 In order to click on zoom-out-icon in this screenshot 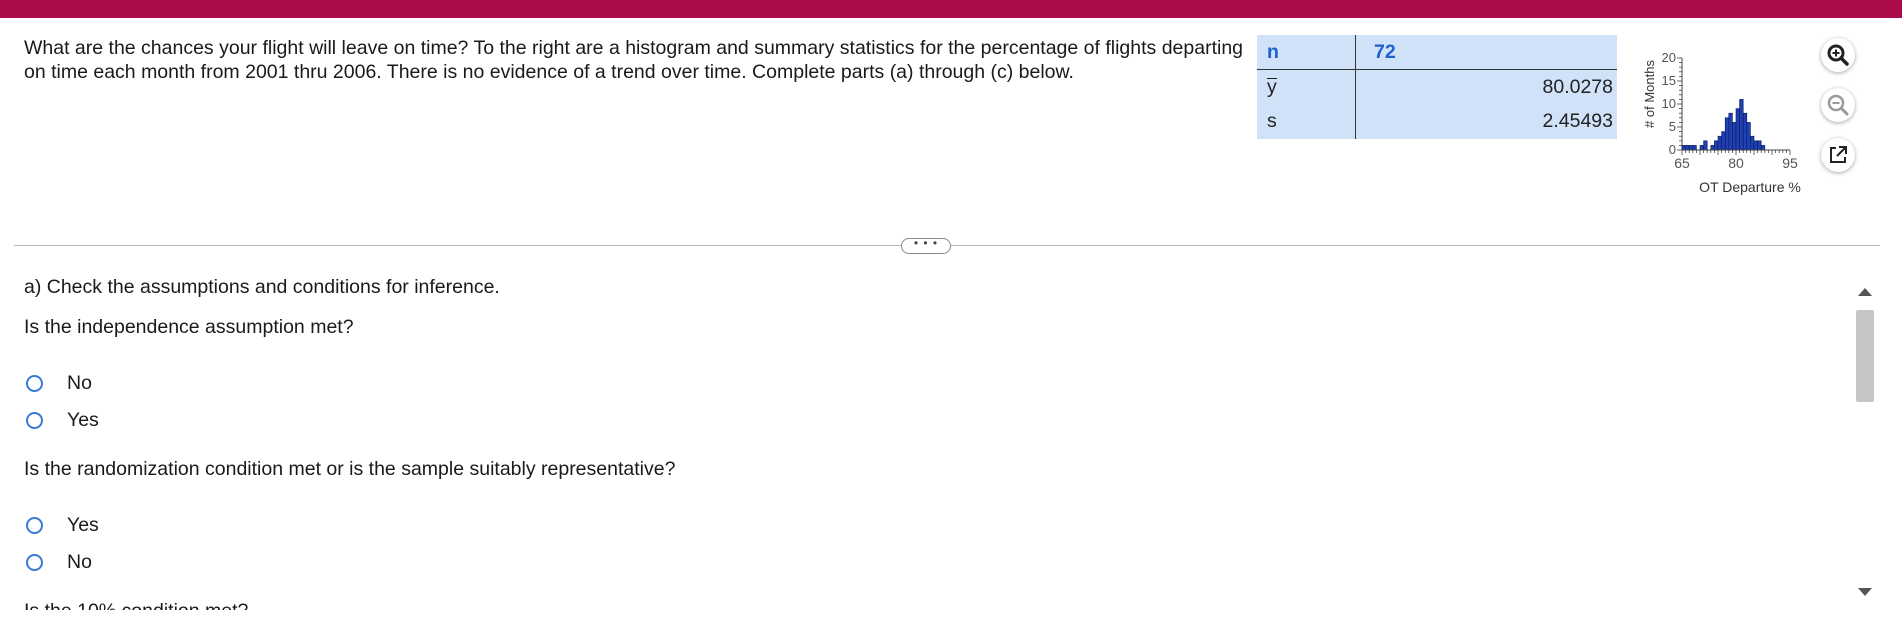, I will do `click(1838, 105)`.